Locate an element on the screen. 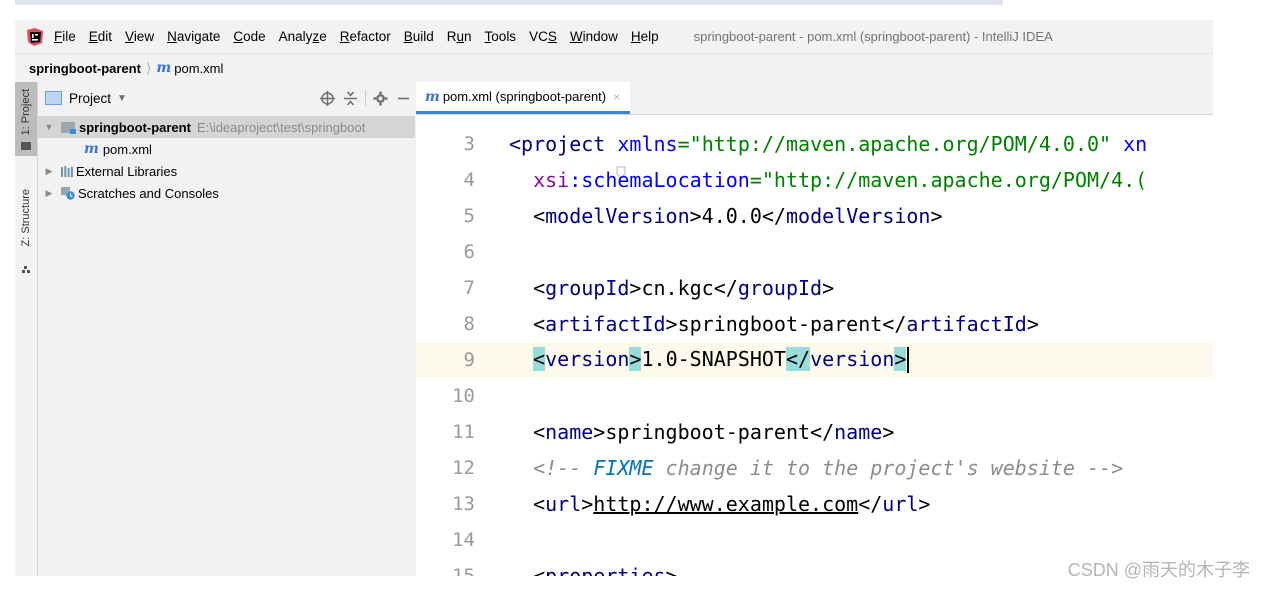  tab-project-tool: 1: Project is located at coordinates (26, 119).